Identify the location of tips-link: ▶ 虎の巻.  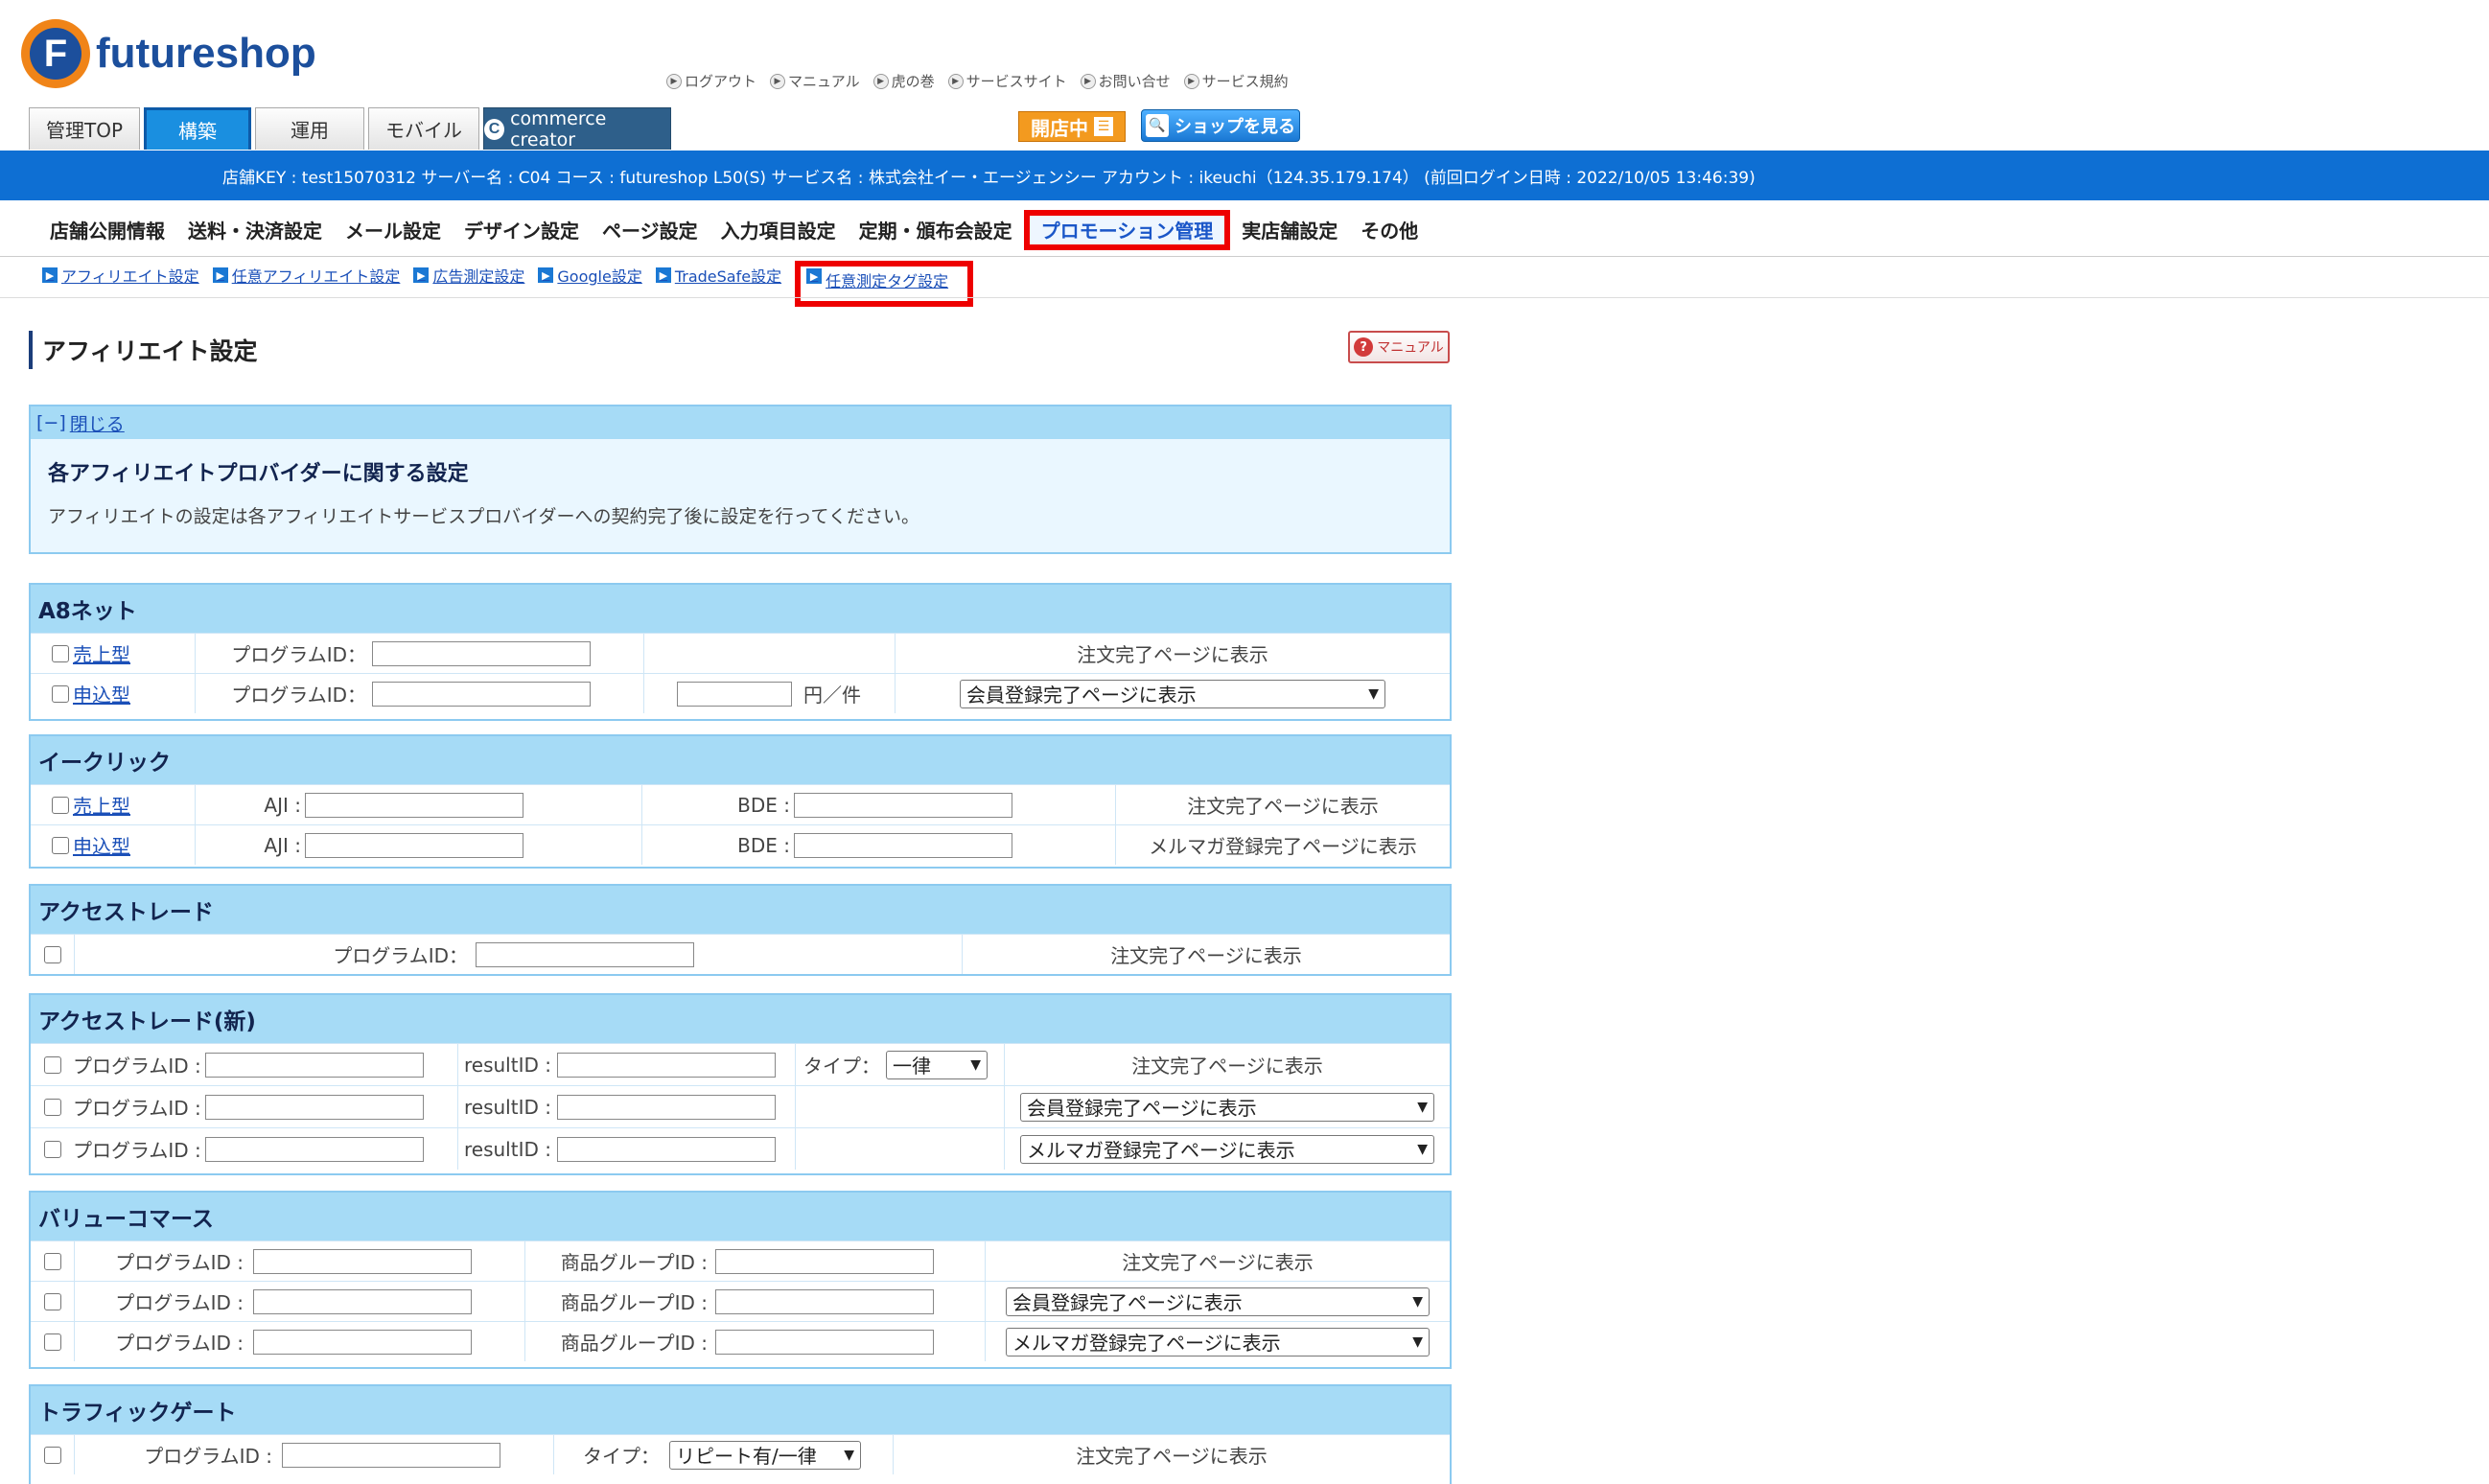
(903, 81).